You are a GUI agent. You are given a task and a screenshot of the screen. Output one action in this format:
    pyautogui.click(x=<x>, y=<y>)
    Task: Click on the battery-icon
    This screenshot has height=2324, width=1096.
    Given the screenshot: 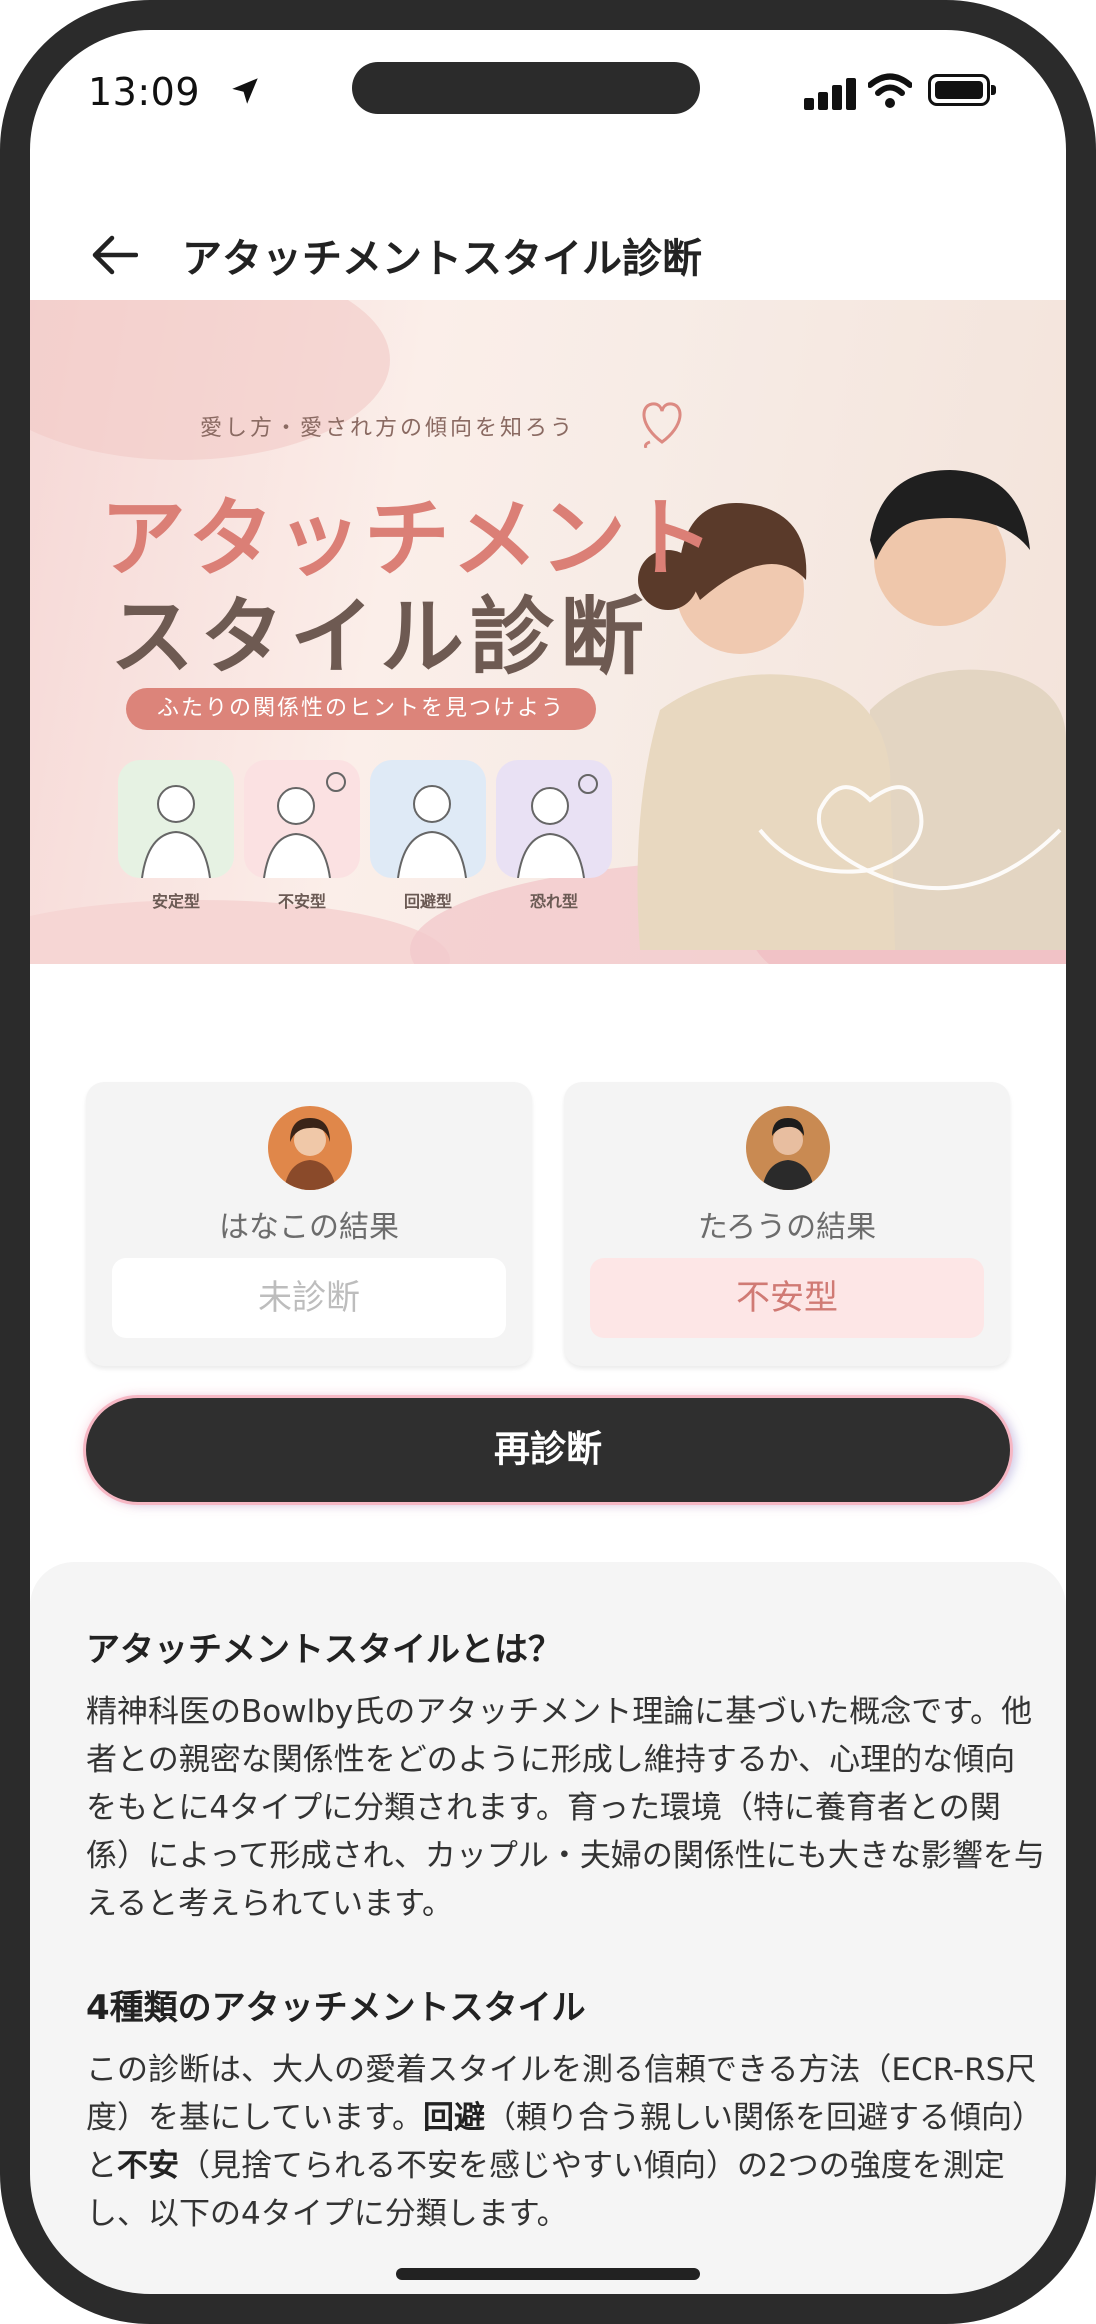 What is the action you would take?
    pyautogui.click(x=962, y=90)
    